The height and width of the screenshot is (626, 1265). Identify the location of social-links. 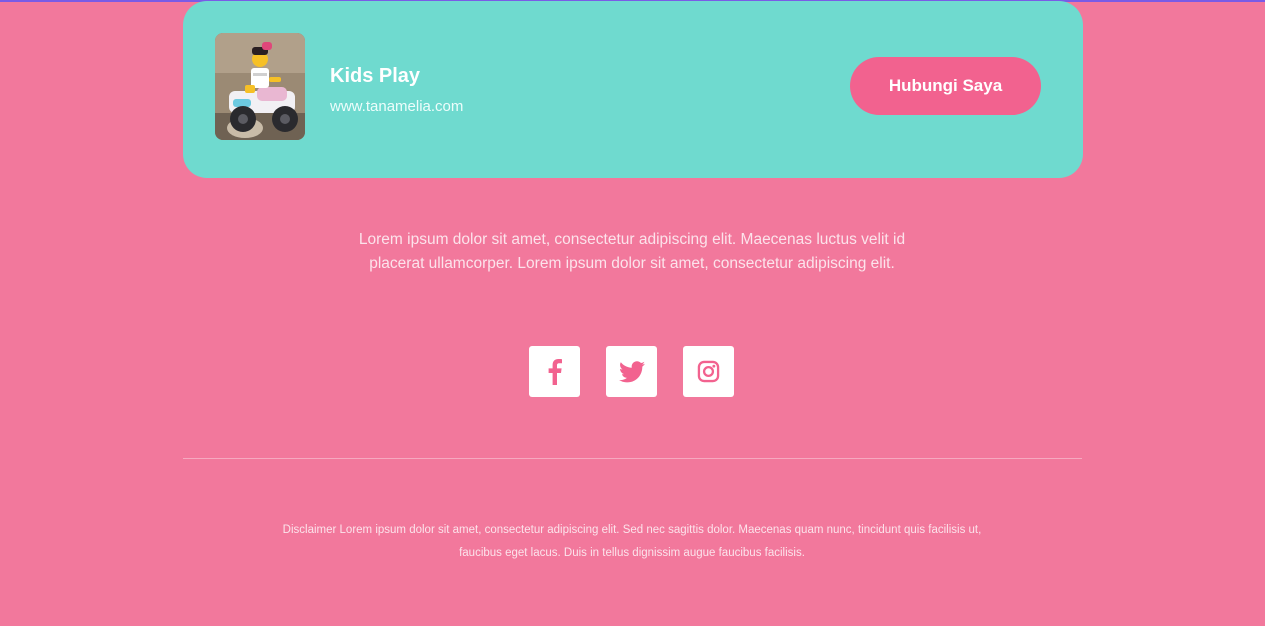
(631, 371).